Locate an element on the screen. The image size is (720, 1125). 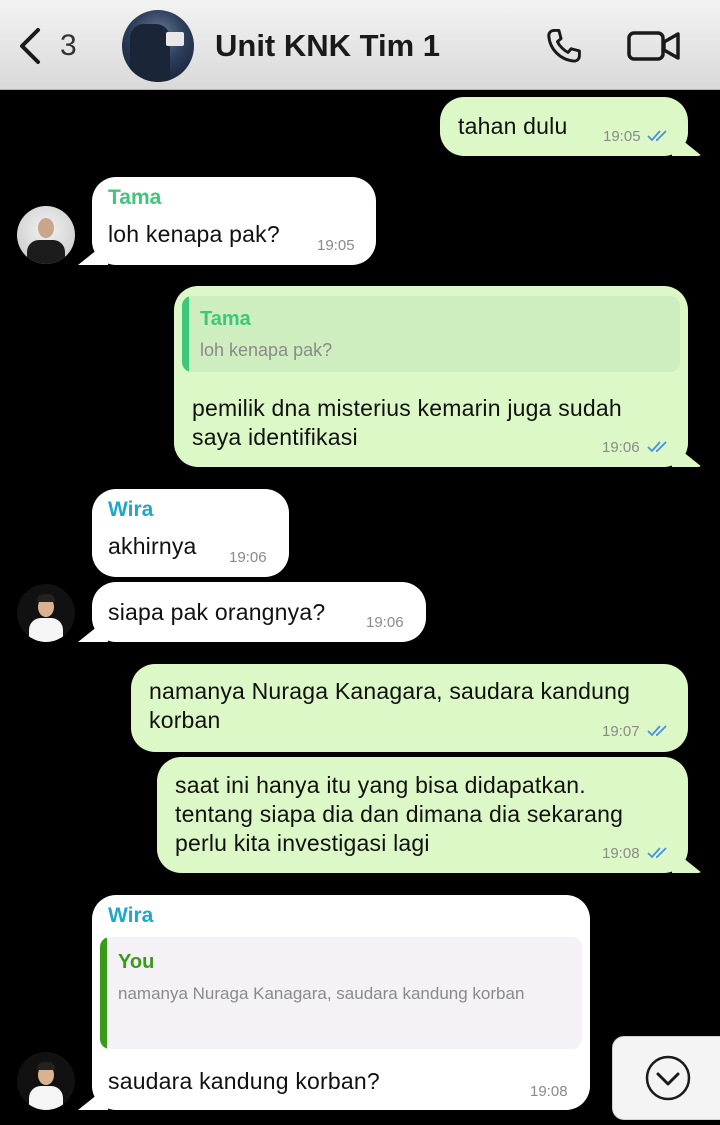
message-text-line: saya identifikasi is located at coordinates (275, 437).